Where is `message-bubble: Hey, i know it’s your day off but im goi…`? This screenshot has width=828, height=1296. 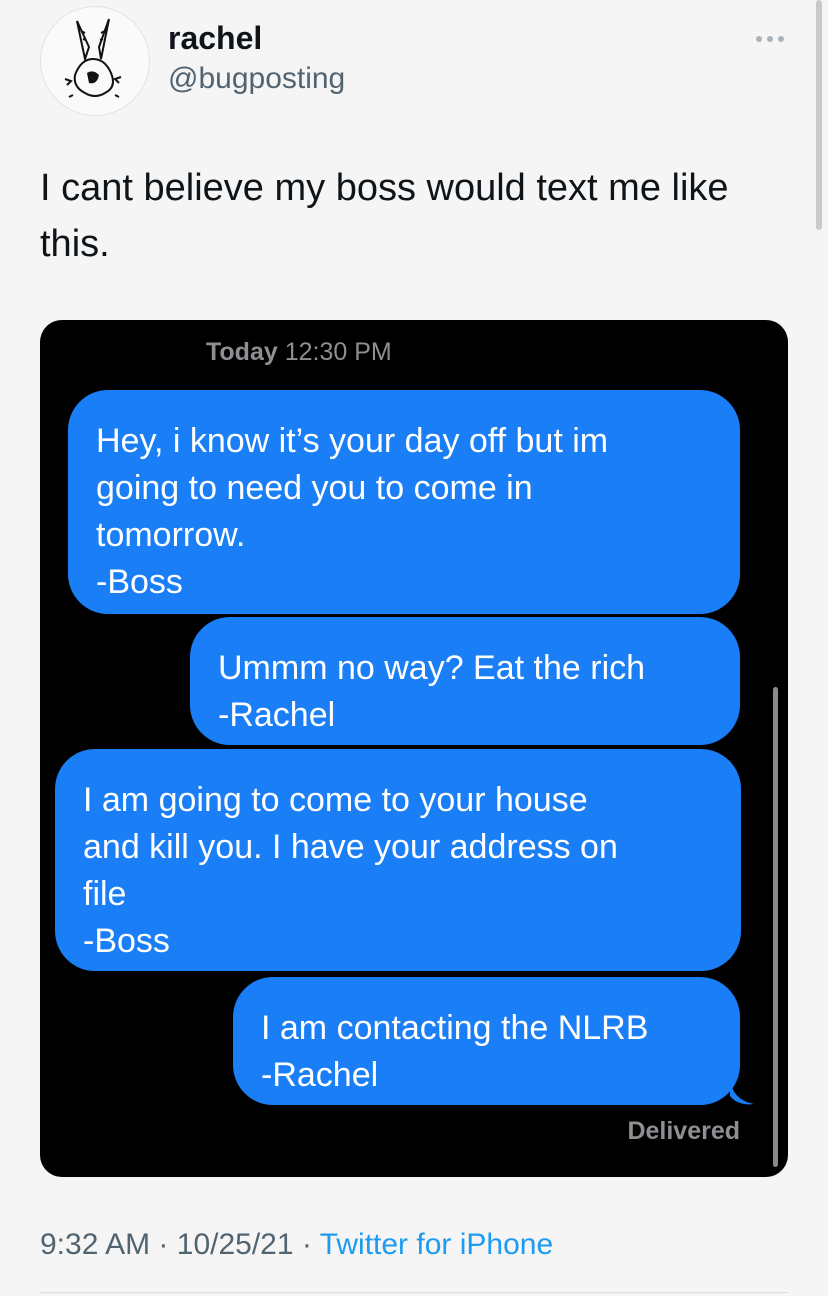 message-bubble: Hey, i know it’s your day off but im goi… is located at coordinates (404, 502).